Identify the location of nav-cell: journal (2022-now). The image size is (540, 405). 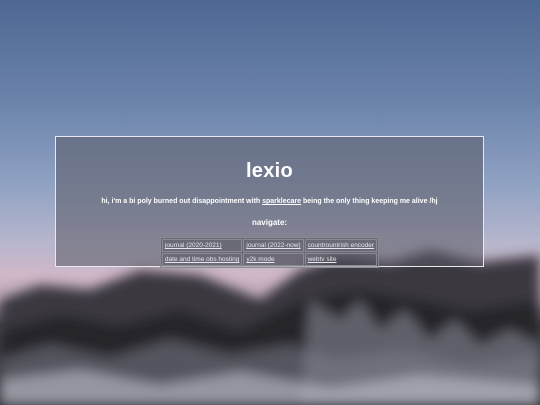
(273, 245).